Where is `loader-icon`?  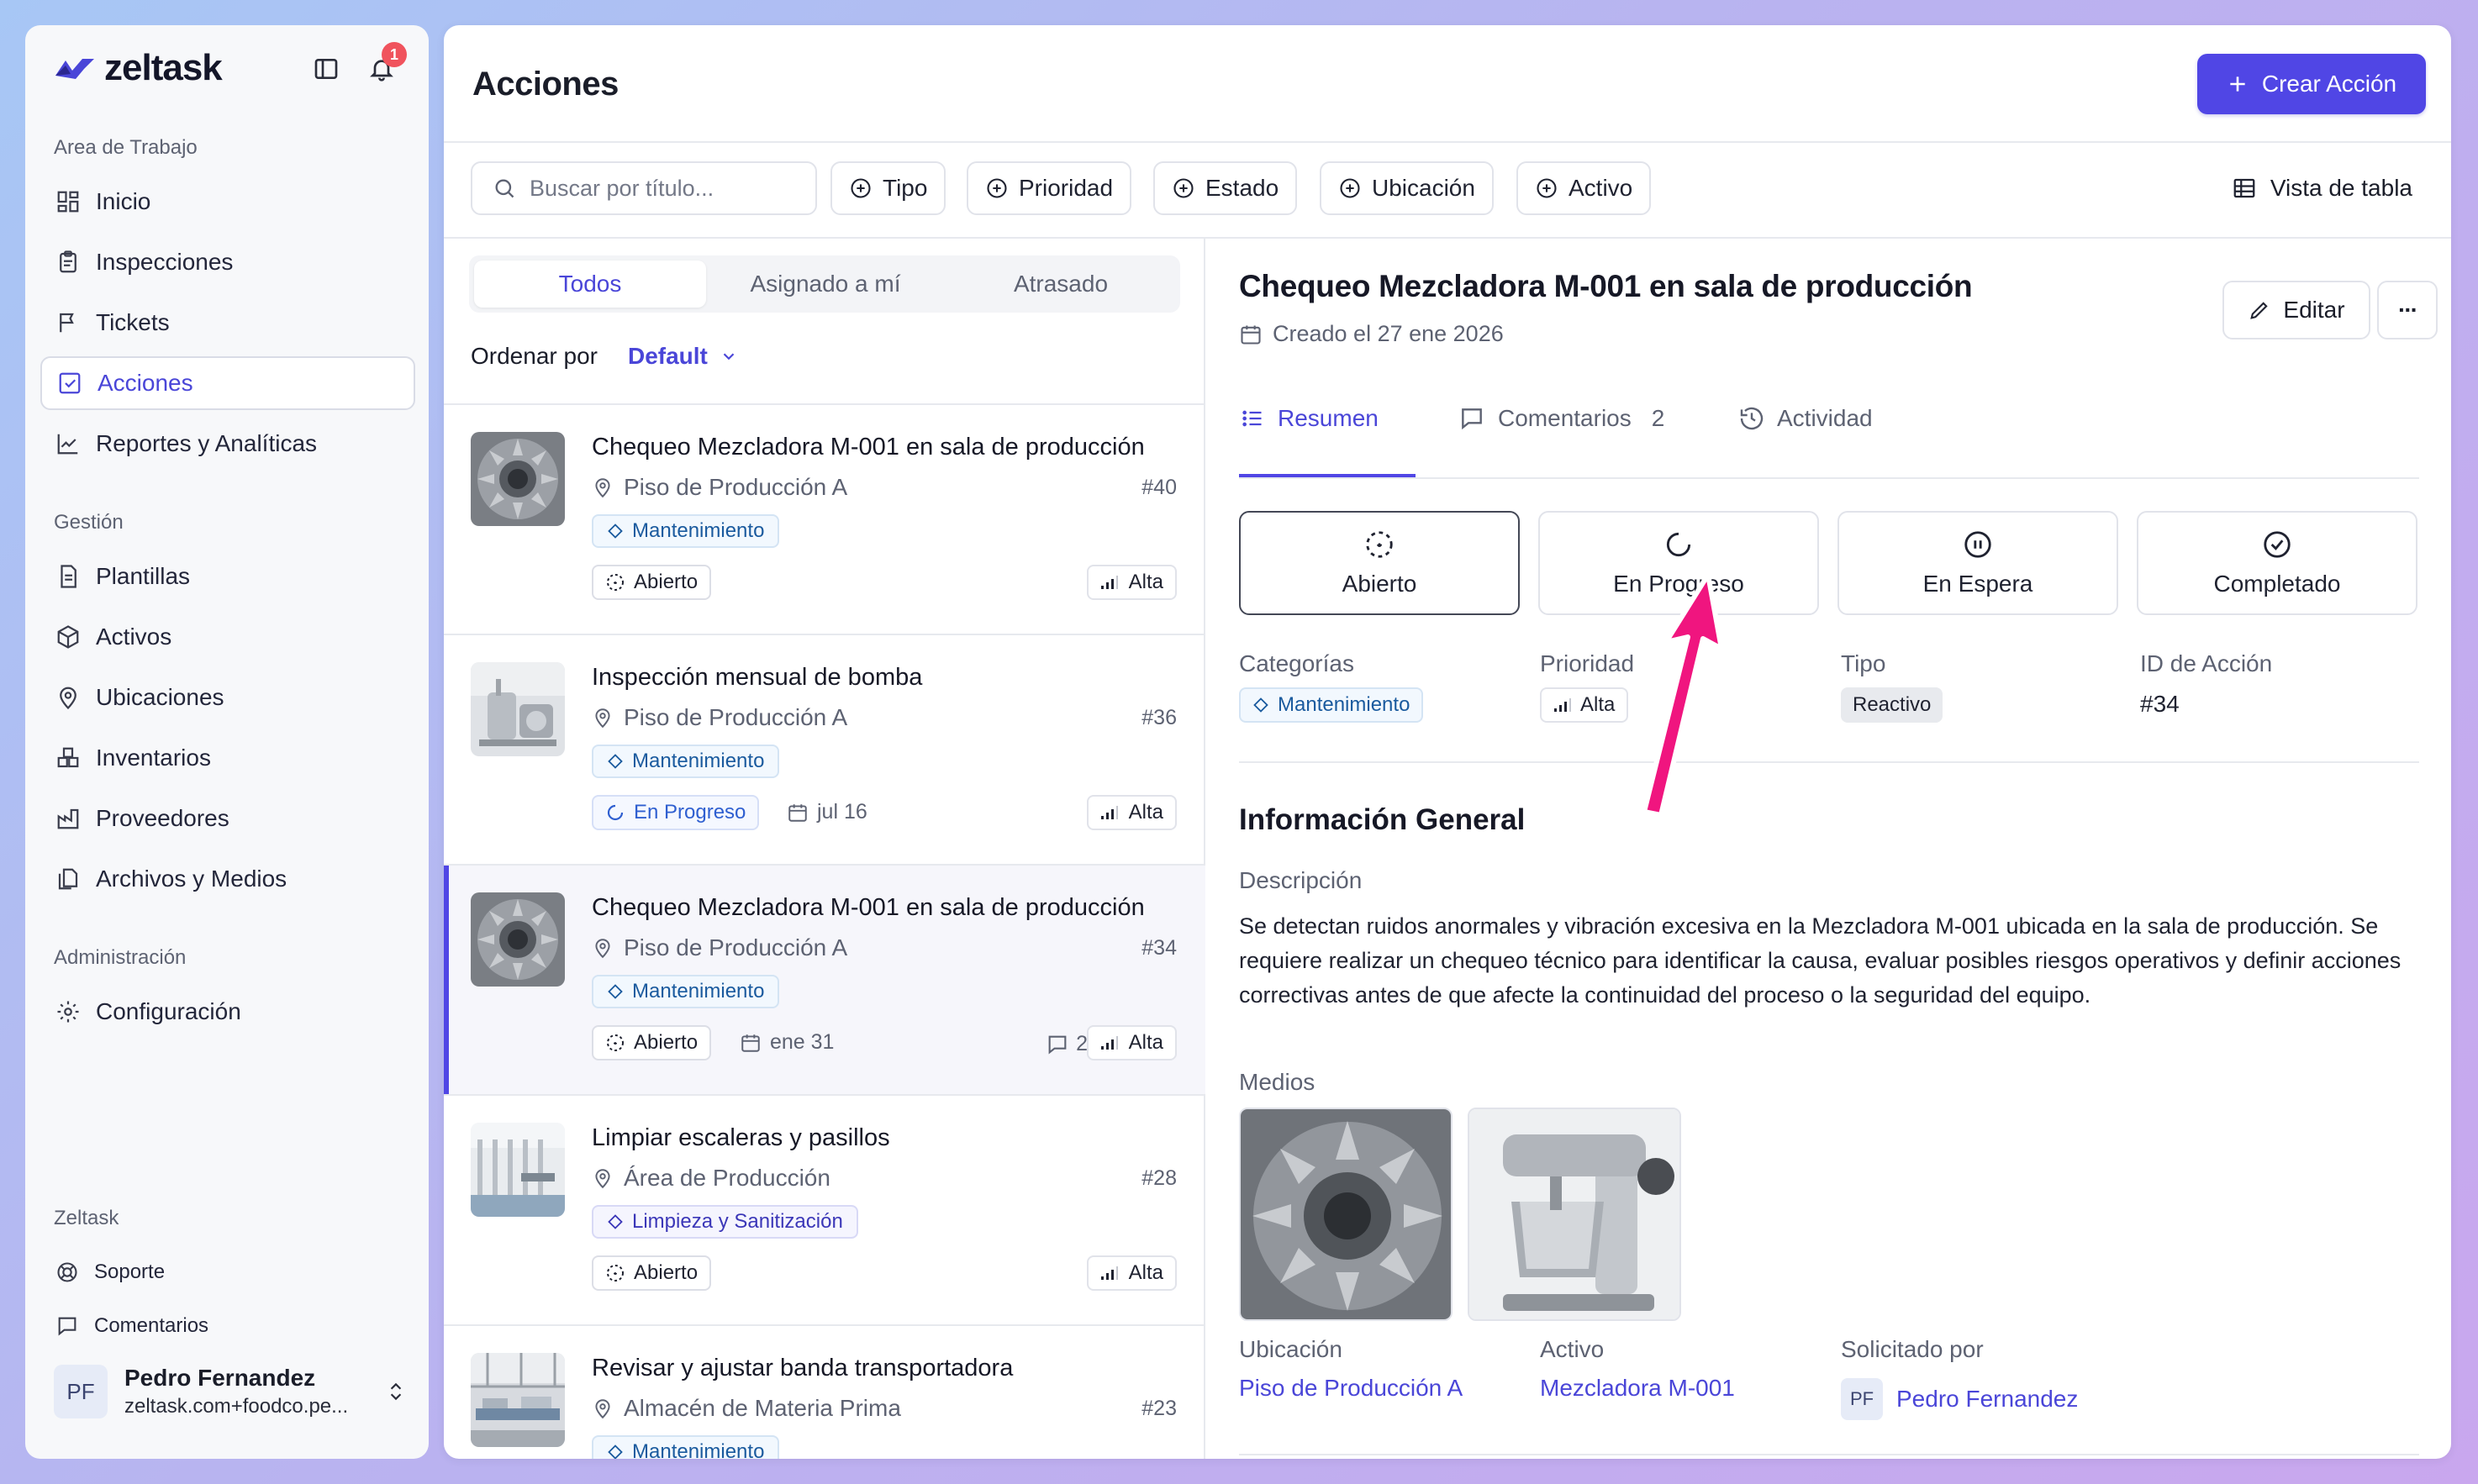 loader-icon is located at coordinates (615, 813).